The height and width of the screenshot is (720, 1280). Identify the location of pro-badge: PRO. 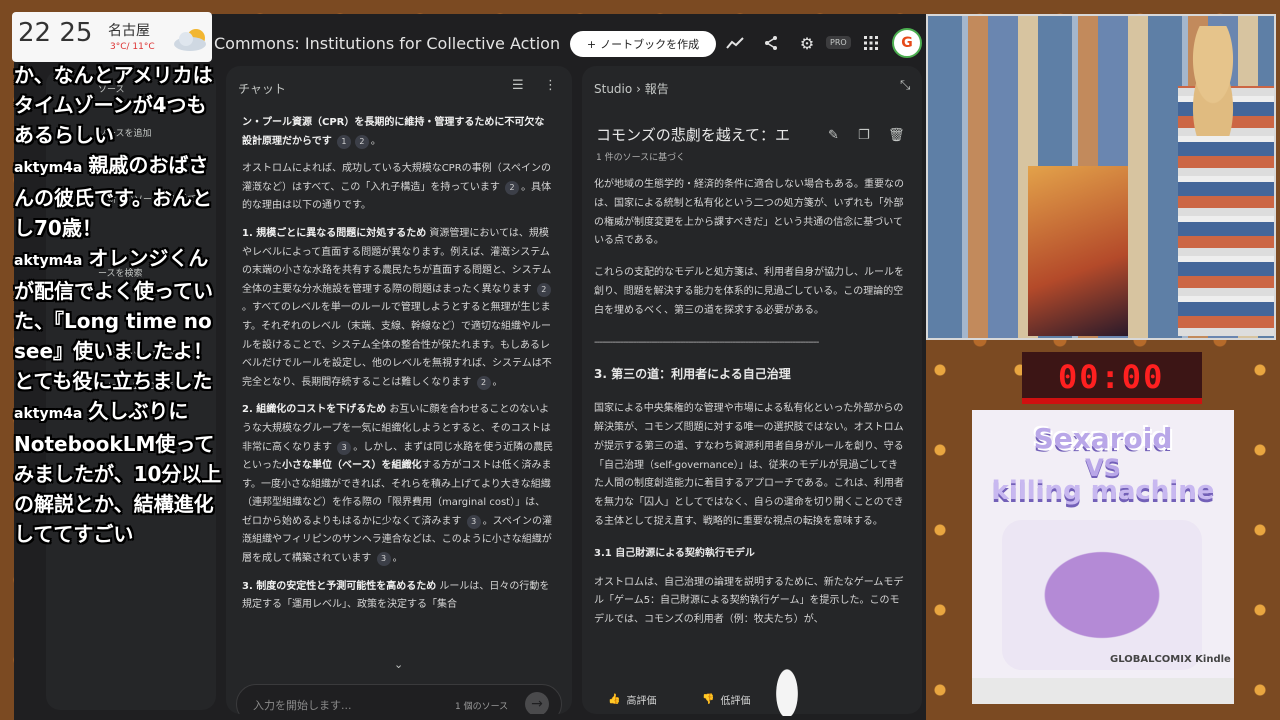
(838, 42).